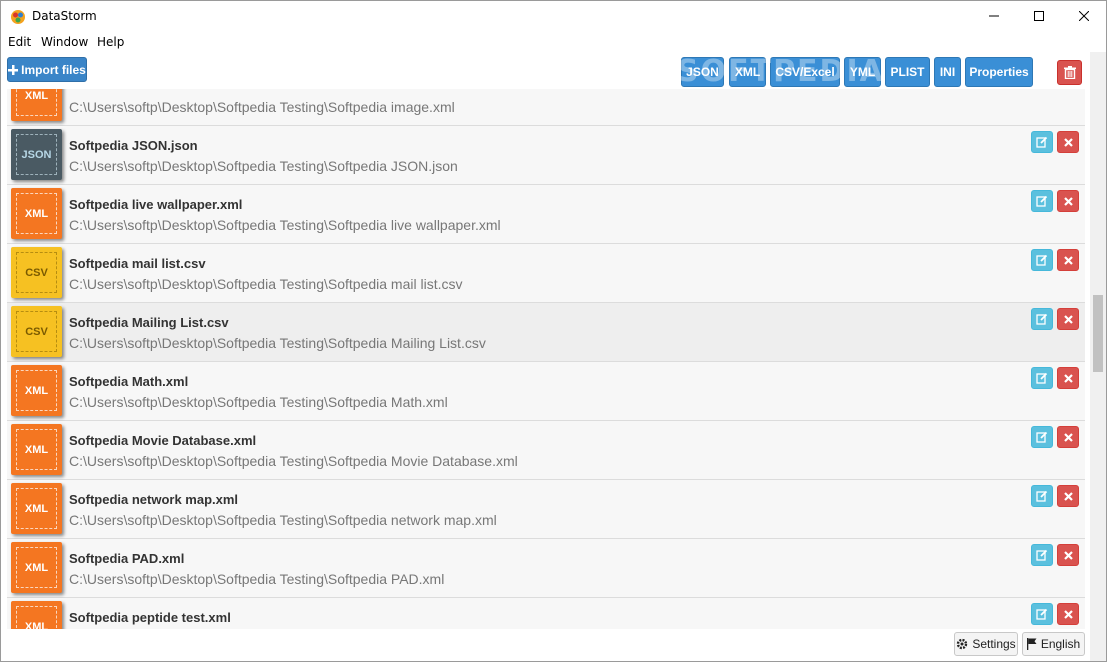 This screenshot has height=662, width=1107. What do you see at coordinates (154, 499) in the screenshot?
I see `file-name: Softpedia network map.xml` at bounding box center [154, 499].